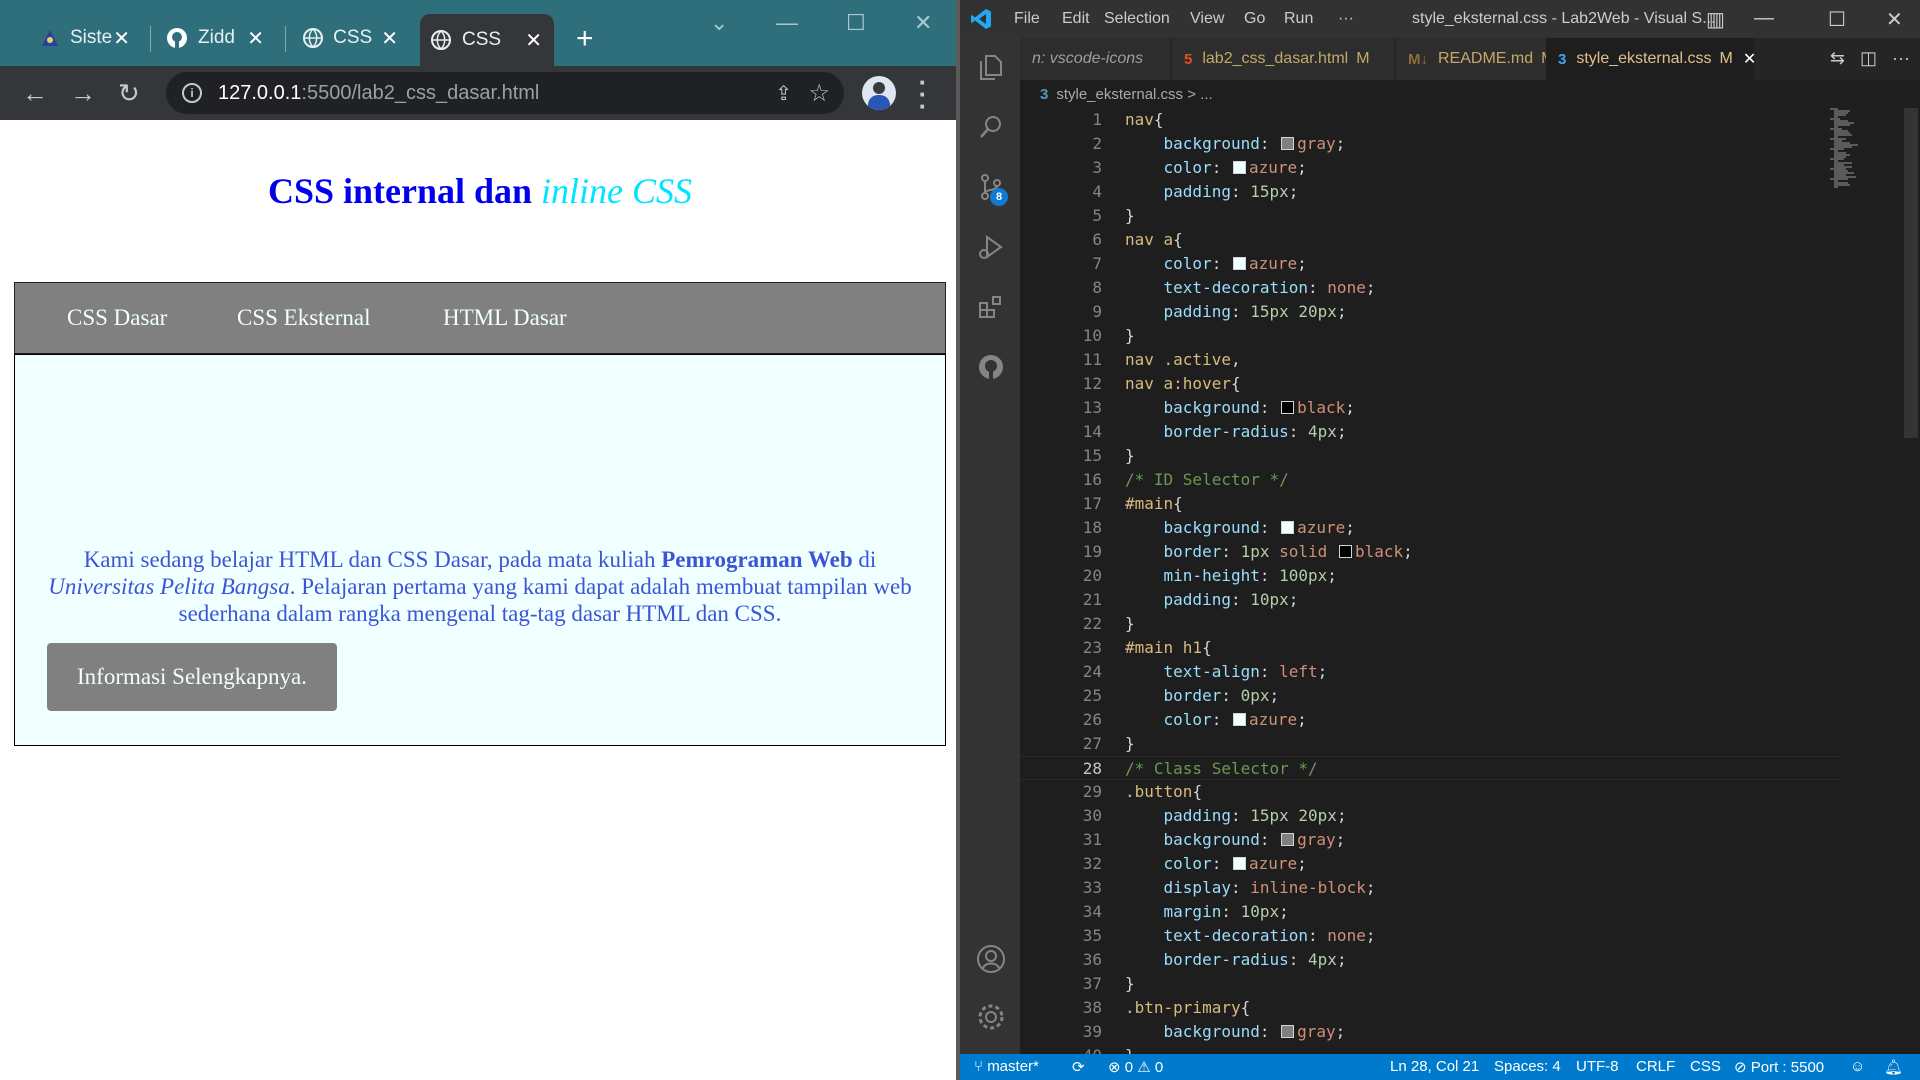  Describe the element at coordinates (1430, 816) in the screenshot. I see `code-line: 30 padding: 15px 20px;` at that location.